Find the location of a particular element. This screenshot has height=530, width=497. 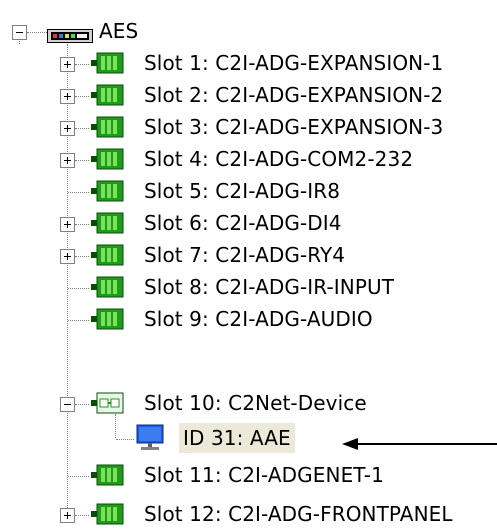

computer-monitor-icon is located at coordinates (151, 441).